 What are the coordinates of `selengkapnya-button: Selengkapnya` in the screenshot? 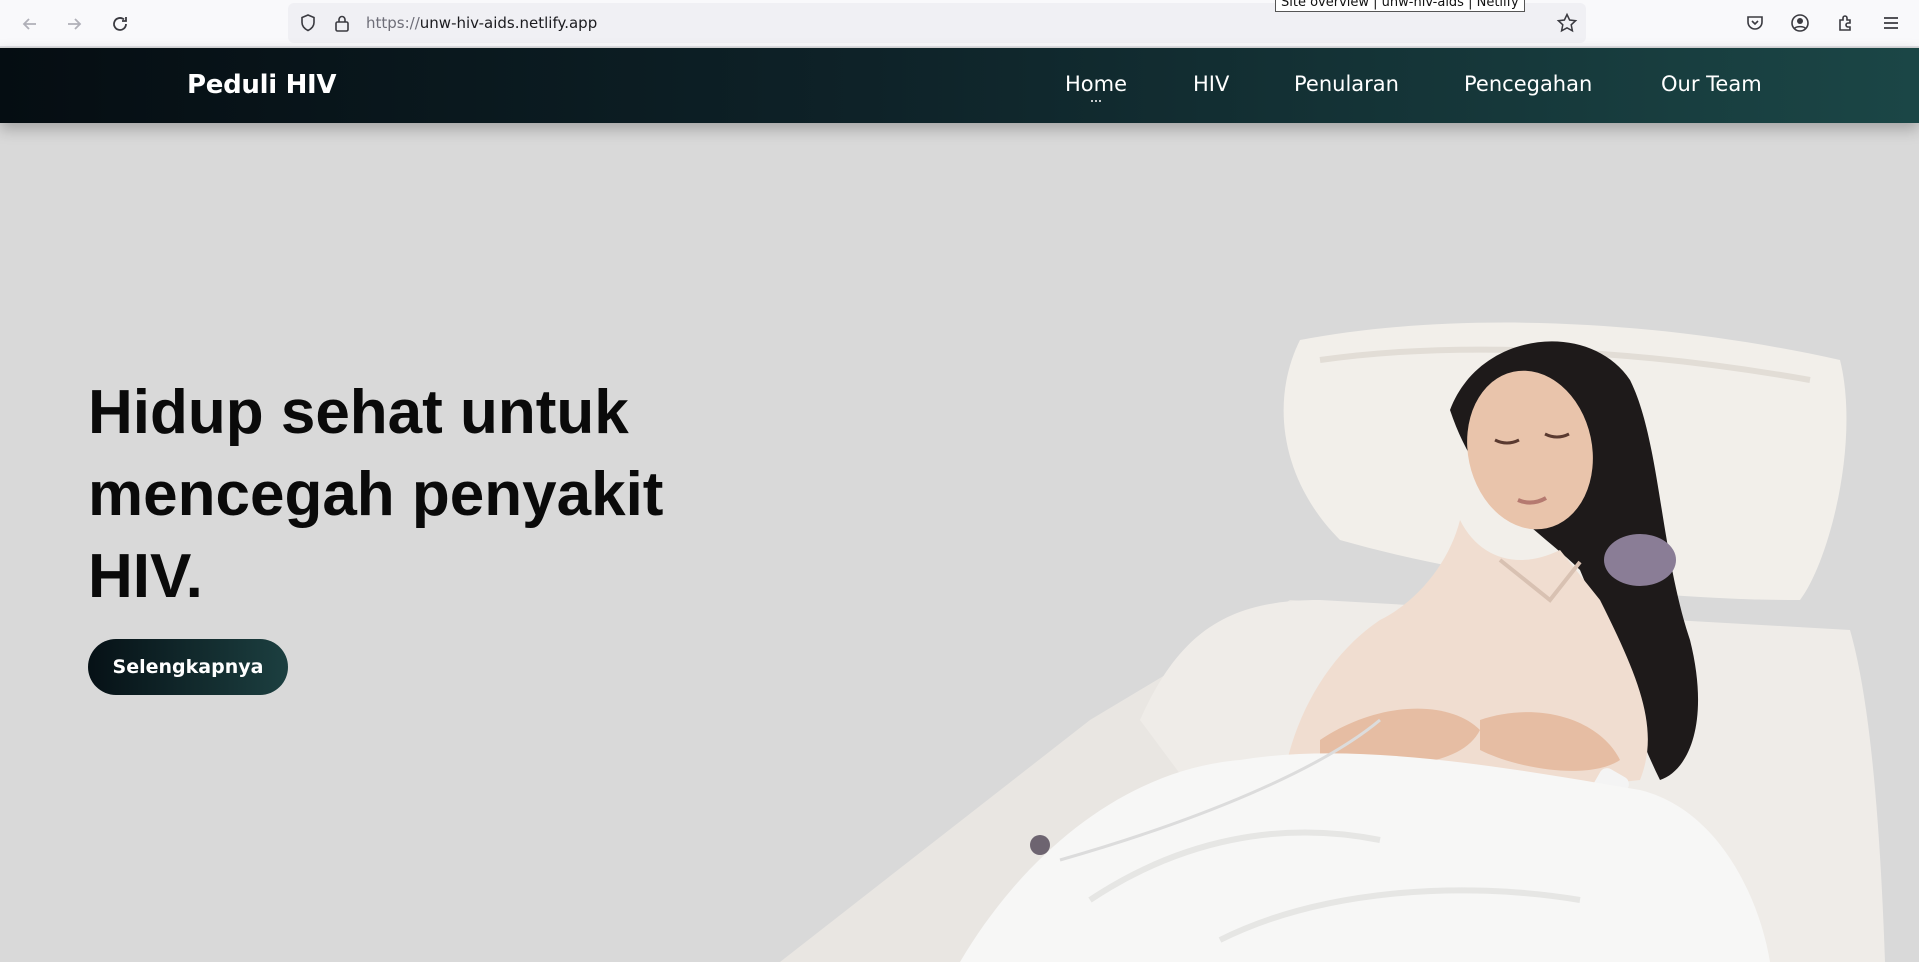 It's located at (188, 667).